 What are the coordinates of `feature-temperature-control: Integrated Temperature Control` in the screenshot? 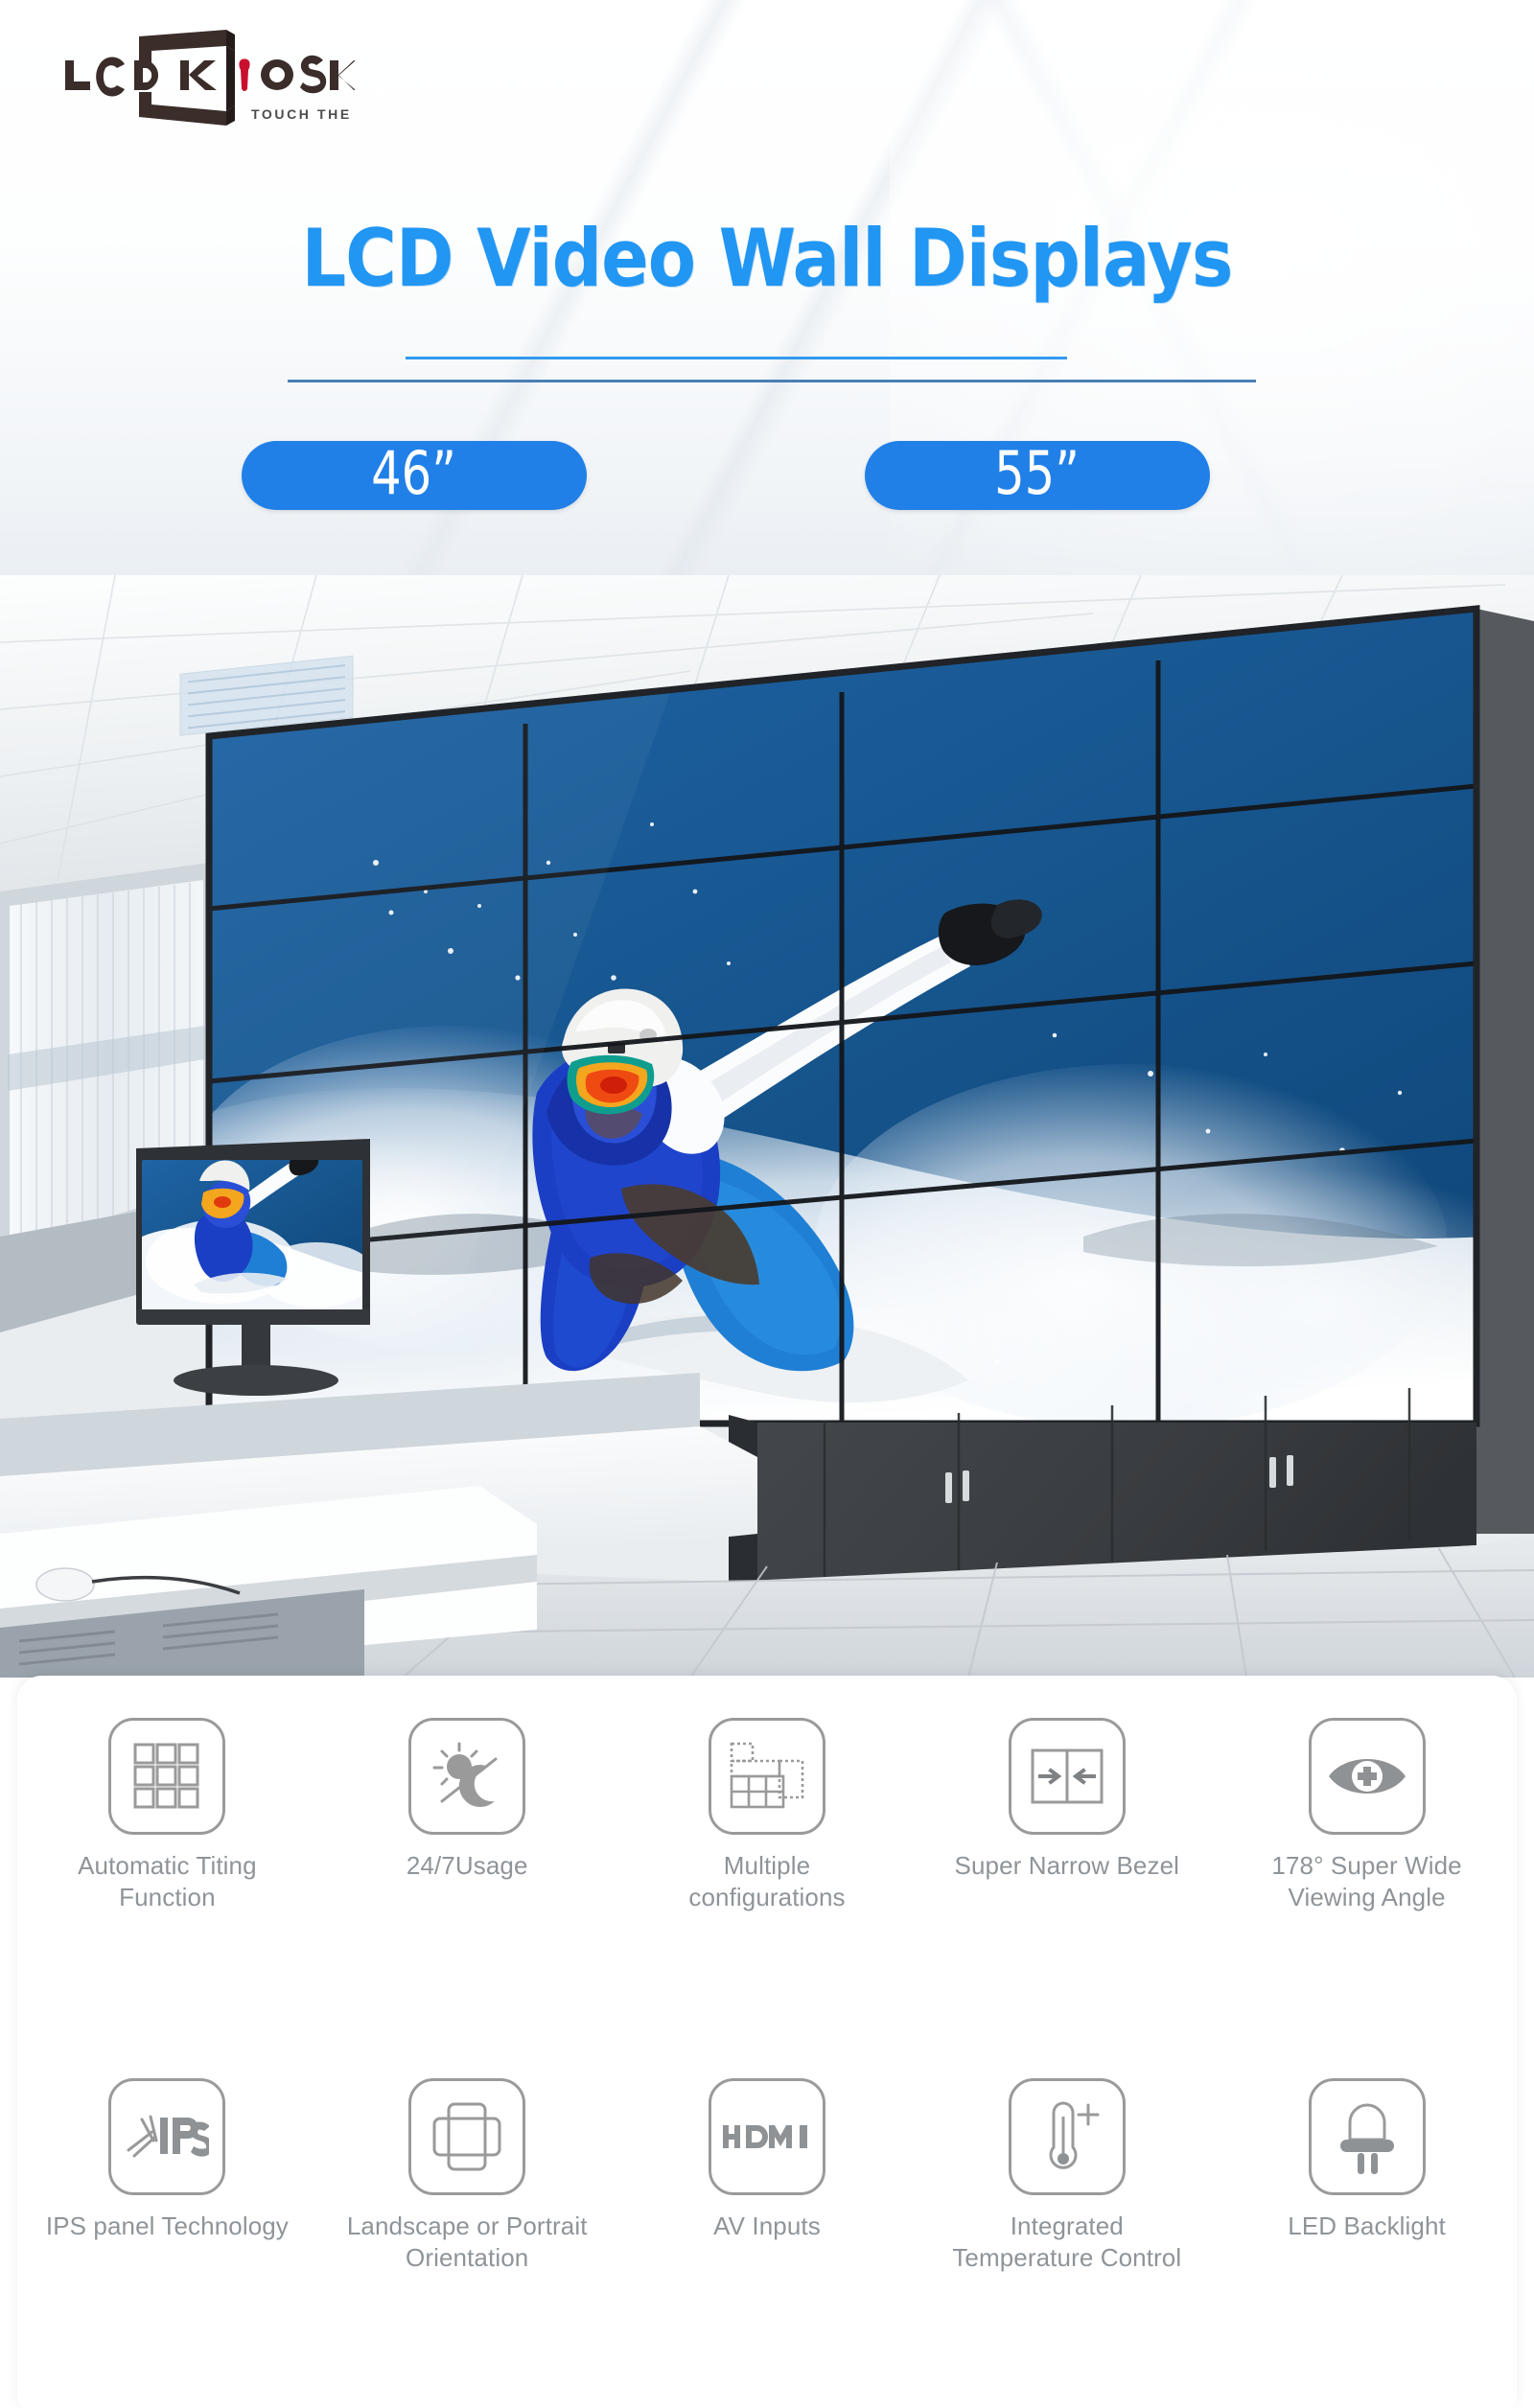 It's located at (1067, 2176).